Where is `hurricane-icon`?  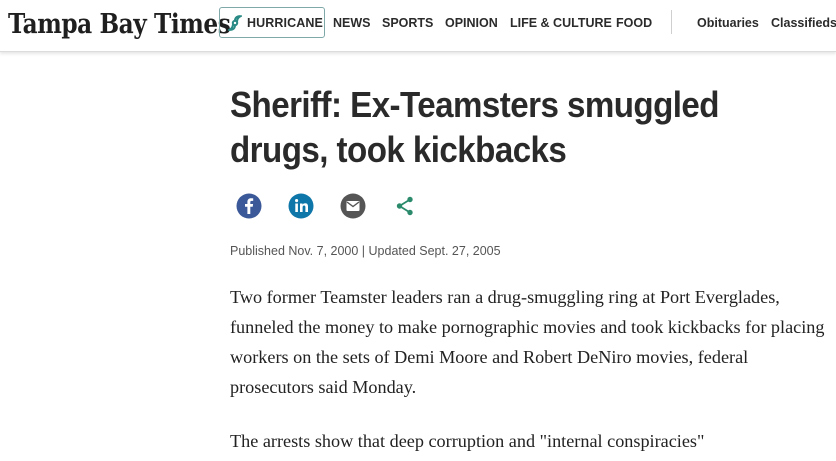
hurricane-icon is located at coordinates (235, 22).